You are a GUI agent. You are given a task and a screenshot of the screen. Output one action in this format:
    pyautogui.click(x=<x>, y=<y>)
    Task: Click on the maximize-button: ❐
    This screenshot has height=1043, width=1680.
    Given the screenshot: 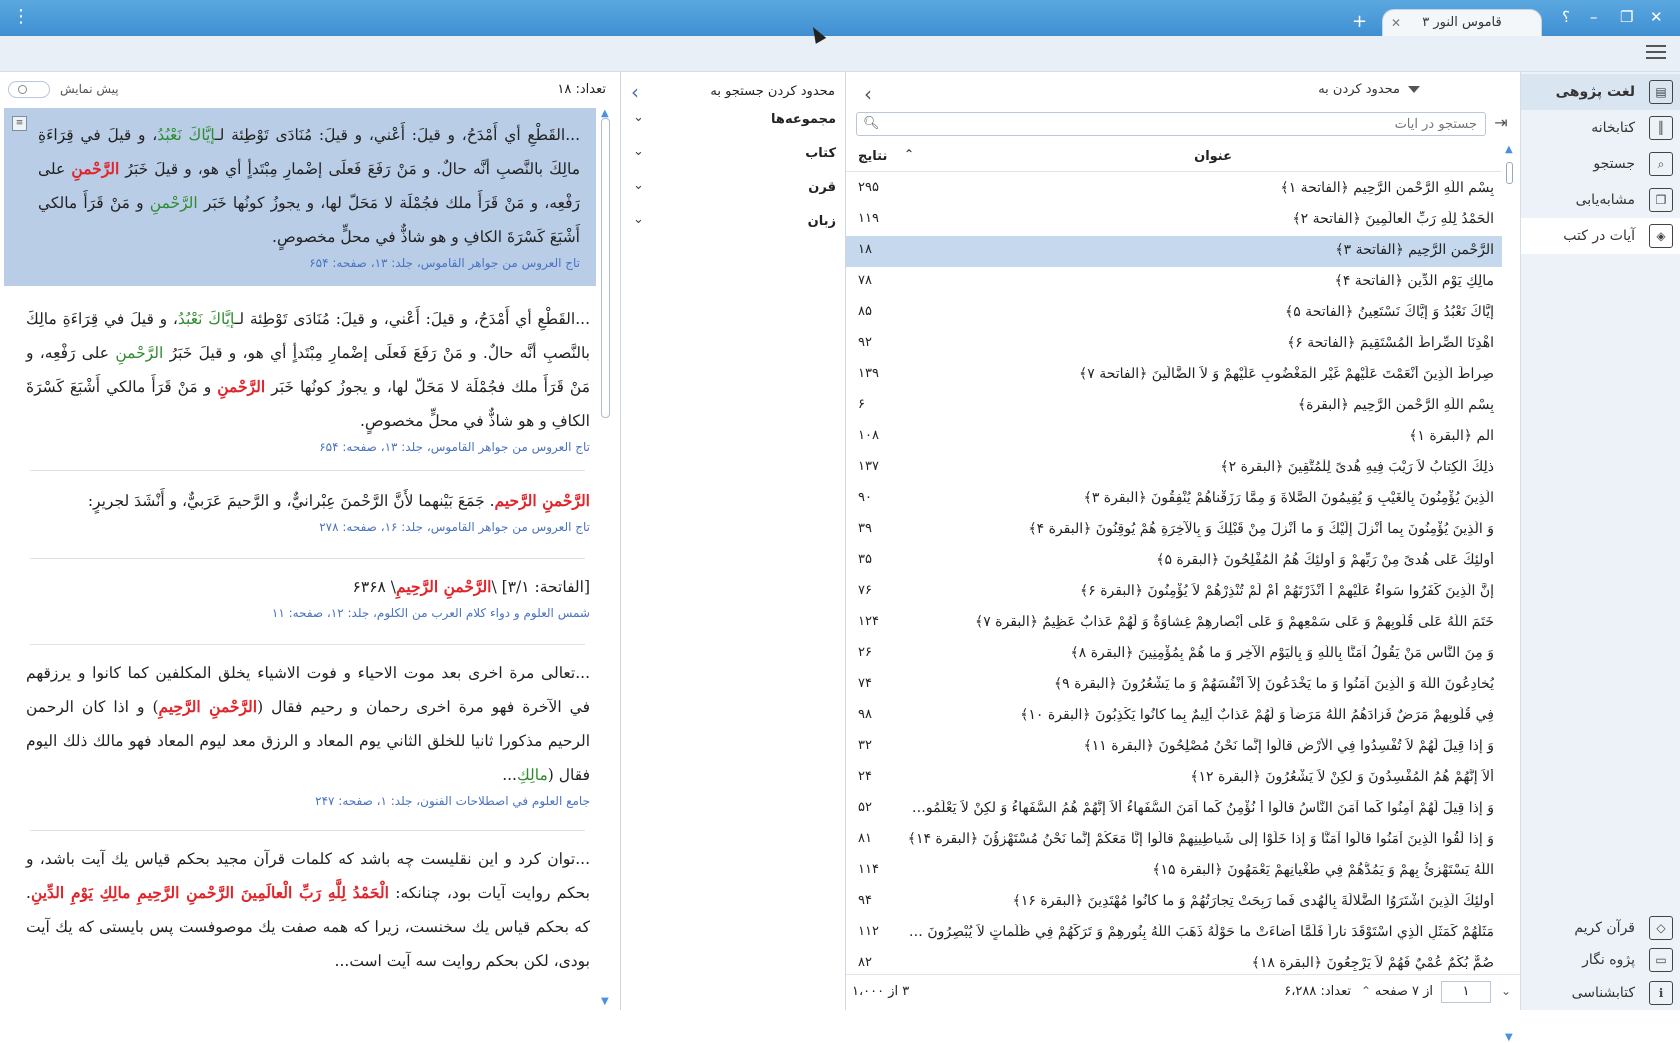 What is the action you would take?
    pyautogui.click(x=1626, y=17)
    